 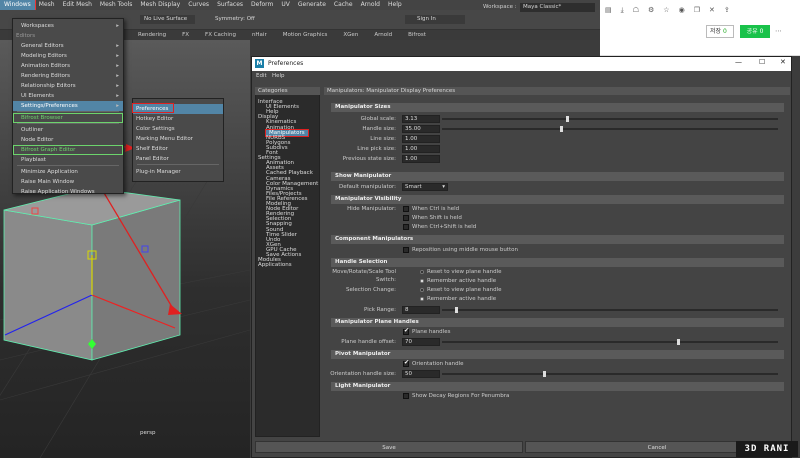 I want to click on settings-menu-item-marking-menu-editor: Marking Menu Editor, so click(x=178, y=139).